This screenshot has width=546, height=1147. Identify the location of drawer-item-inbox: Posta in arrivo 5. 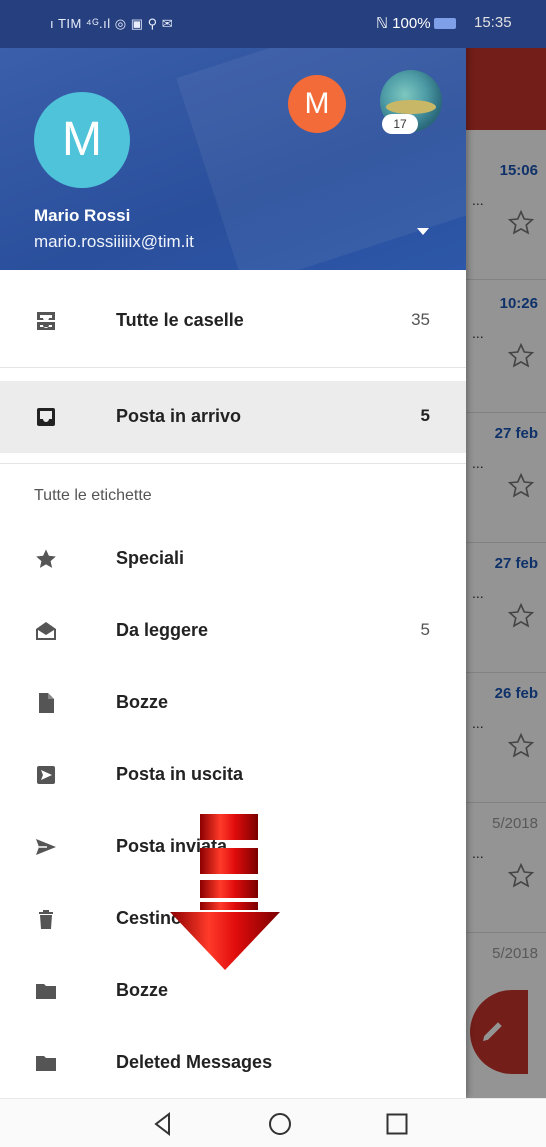
(233, 417).